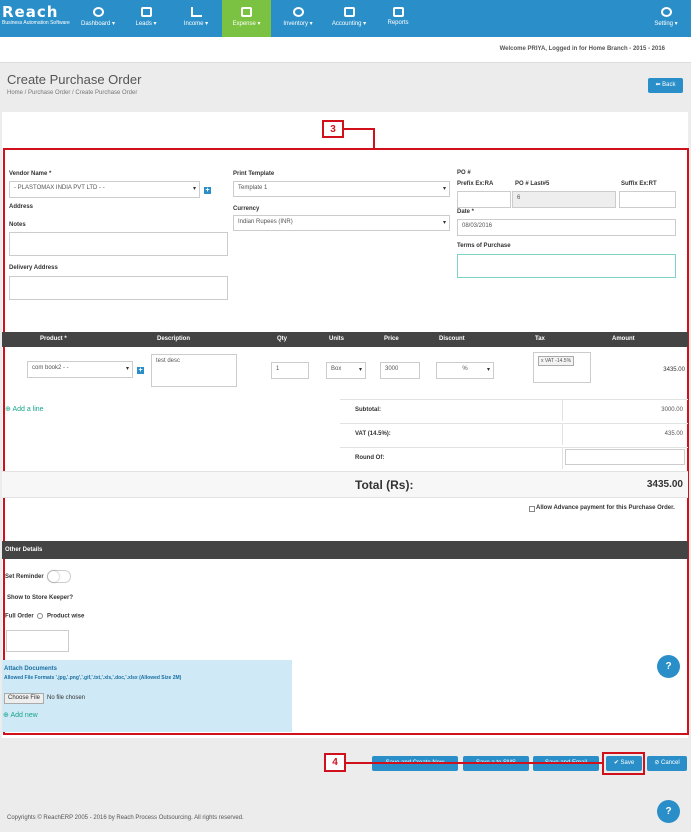  Describe the element at coordinates (664, 484) in the screenshot. I see `total-value: 3435.00` at that location.